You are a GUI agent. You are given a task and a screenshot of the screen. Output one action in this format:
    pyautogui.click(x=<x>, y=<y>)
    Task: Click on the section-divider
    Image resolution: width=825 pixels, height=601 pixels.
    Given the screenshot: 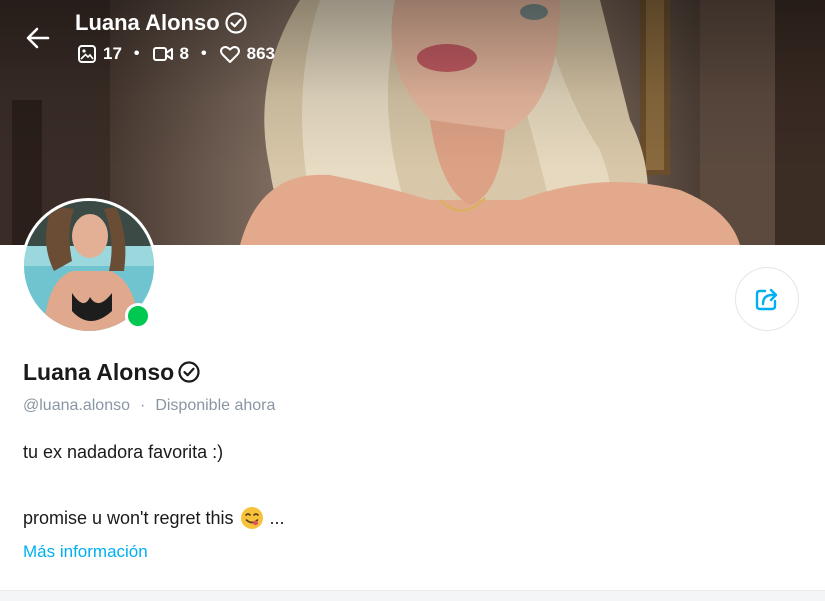 What is the action you would take?
    pyautogui.click(x=412, y=595)
    